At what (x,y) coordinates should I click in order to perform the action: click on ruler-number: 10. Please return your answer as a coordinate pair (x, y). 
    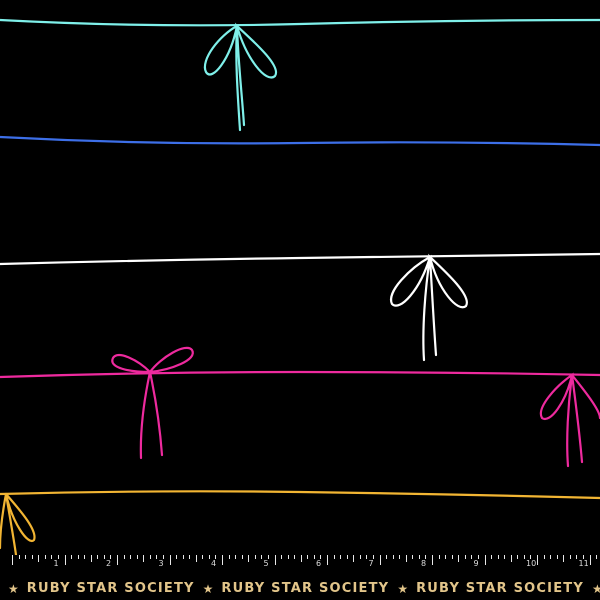
    Looking at the image, I should click on (531, 563).